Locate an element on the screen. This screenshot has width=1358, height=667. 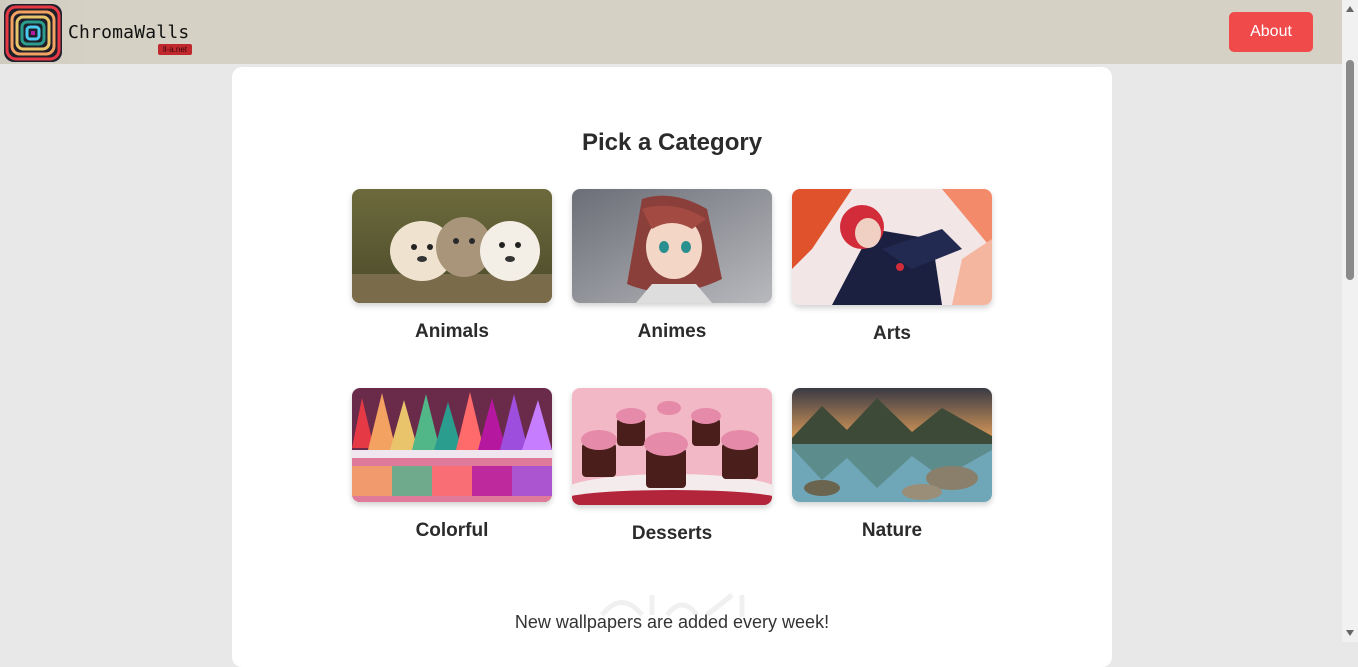
category-label-desserts: Desserts is located at coordinates (672, 534).